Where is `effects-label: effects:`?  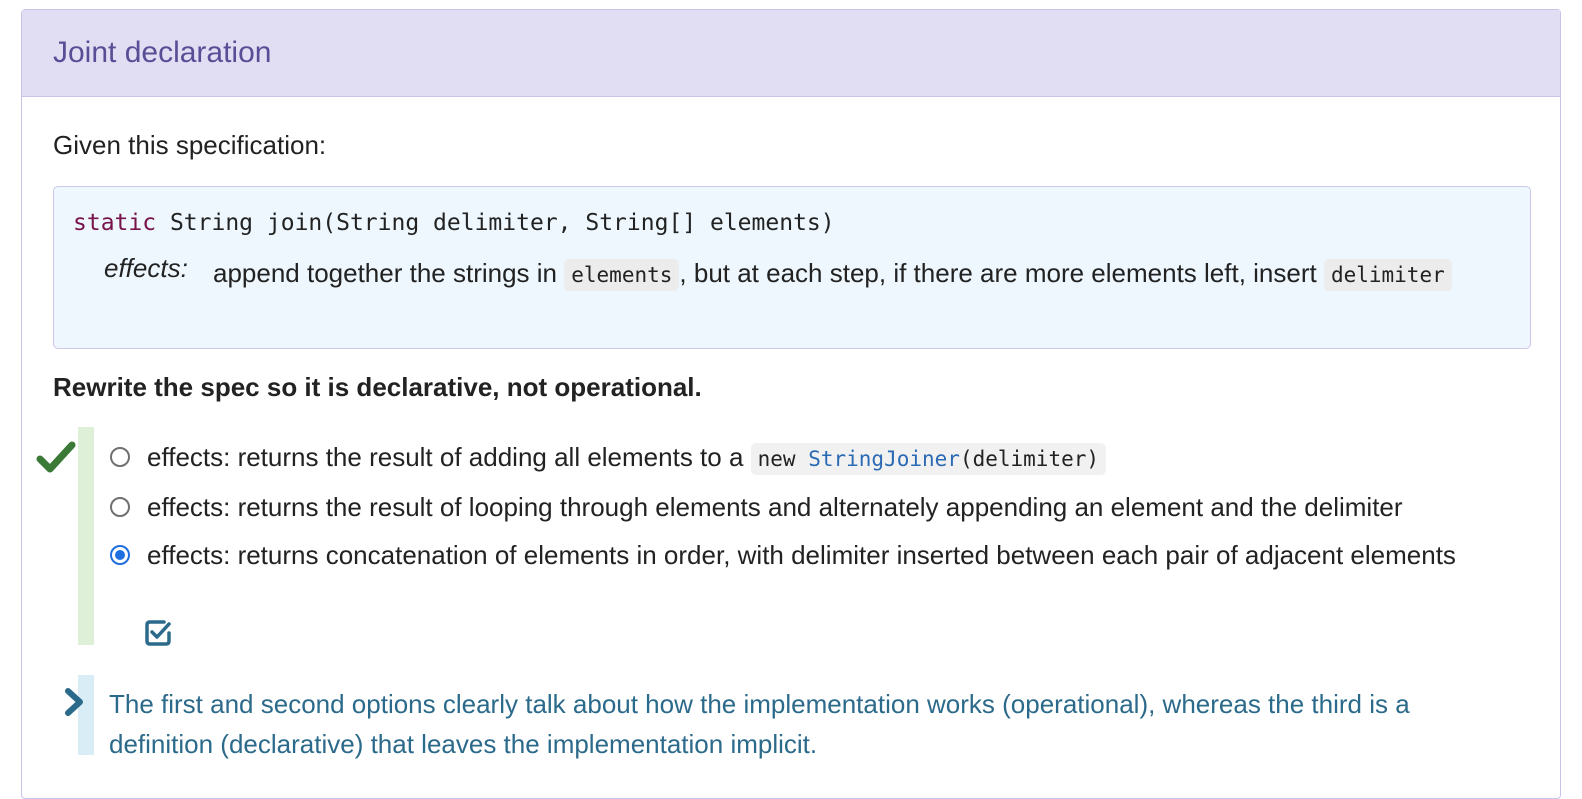
effects-label: effects: is located at coordinates (146, 268).